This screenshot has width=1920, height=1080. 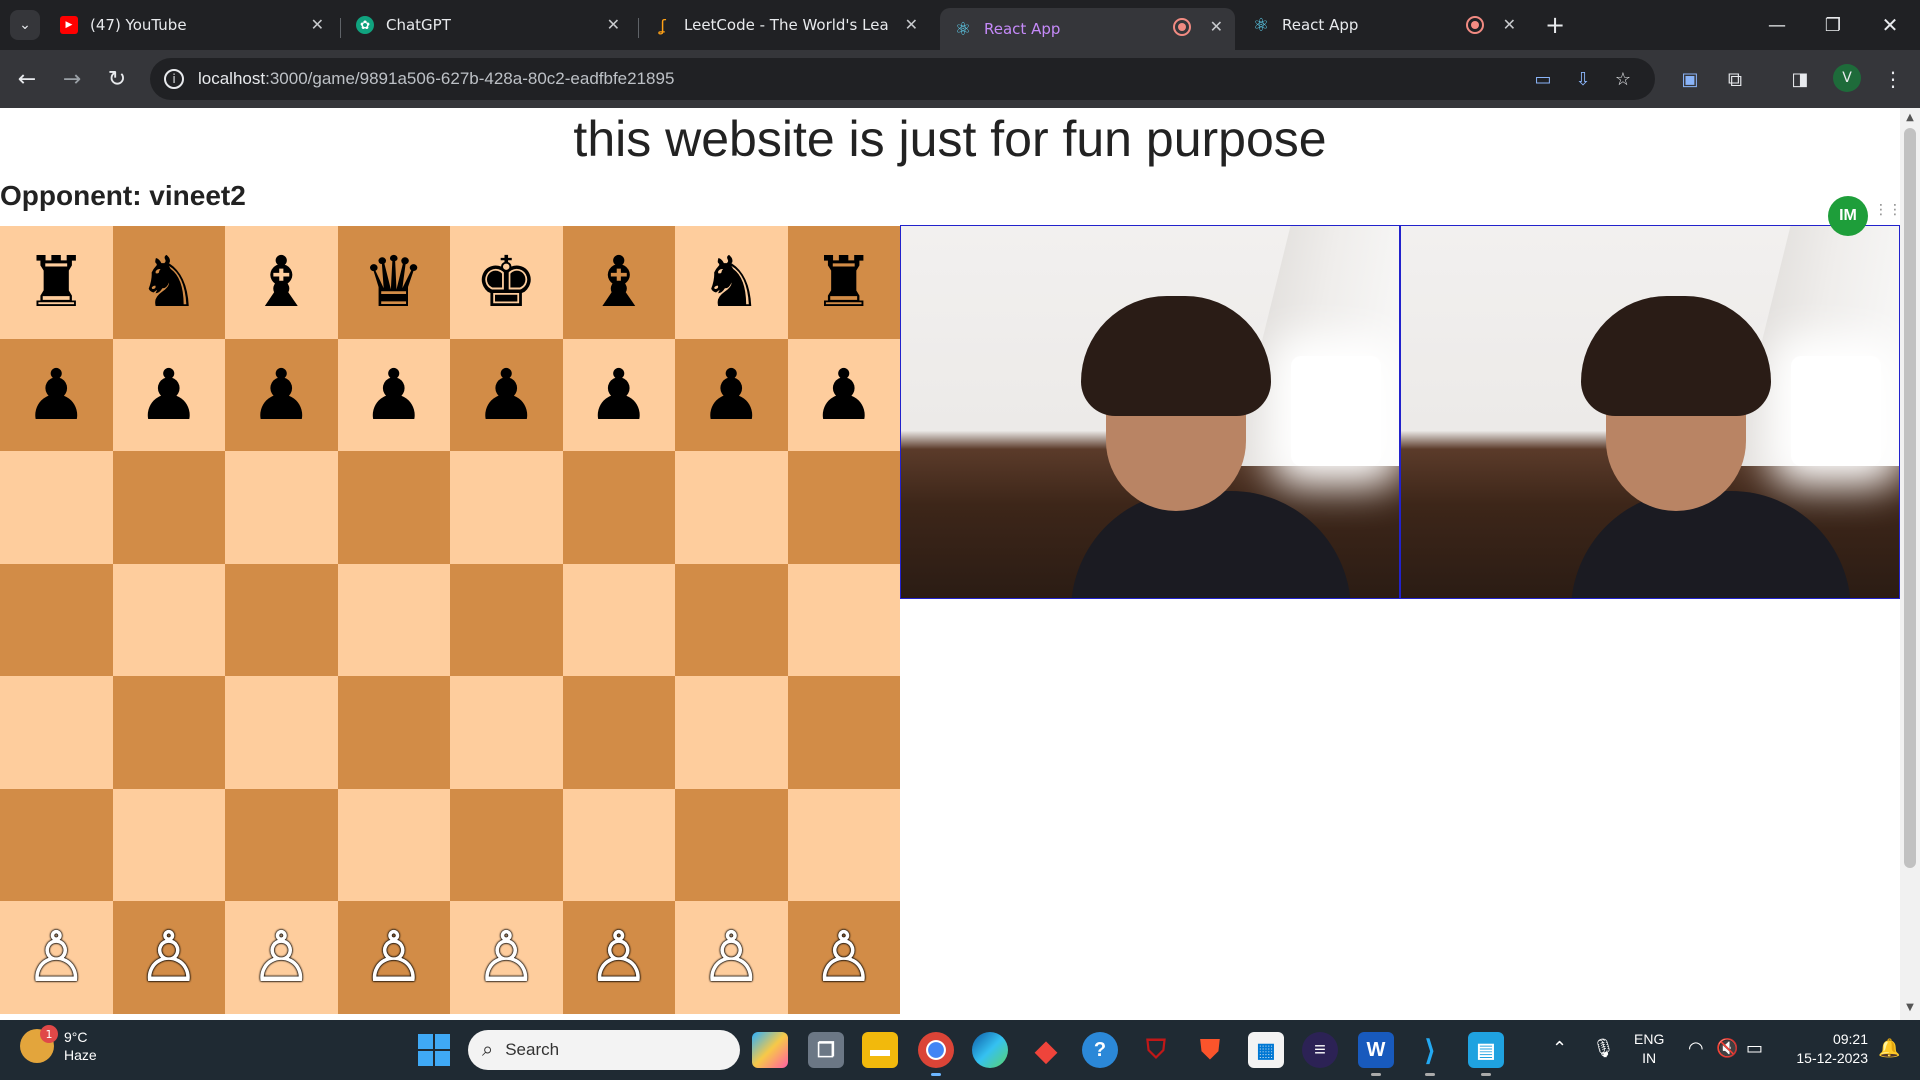 I want to click on drag-handle-icon: ⋮⋮, so click(x=1887, y=210).